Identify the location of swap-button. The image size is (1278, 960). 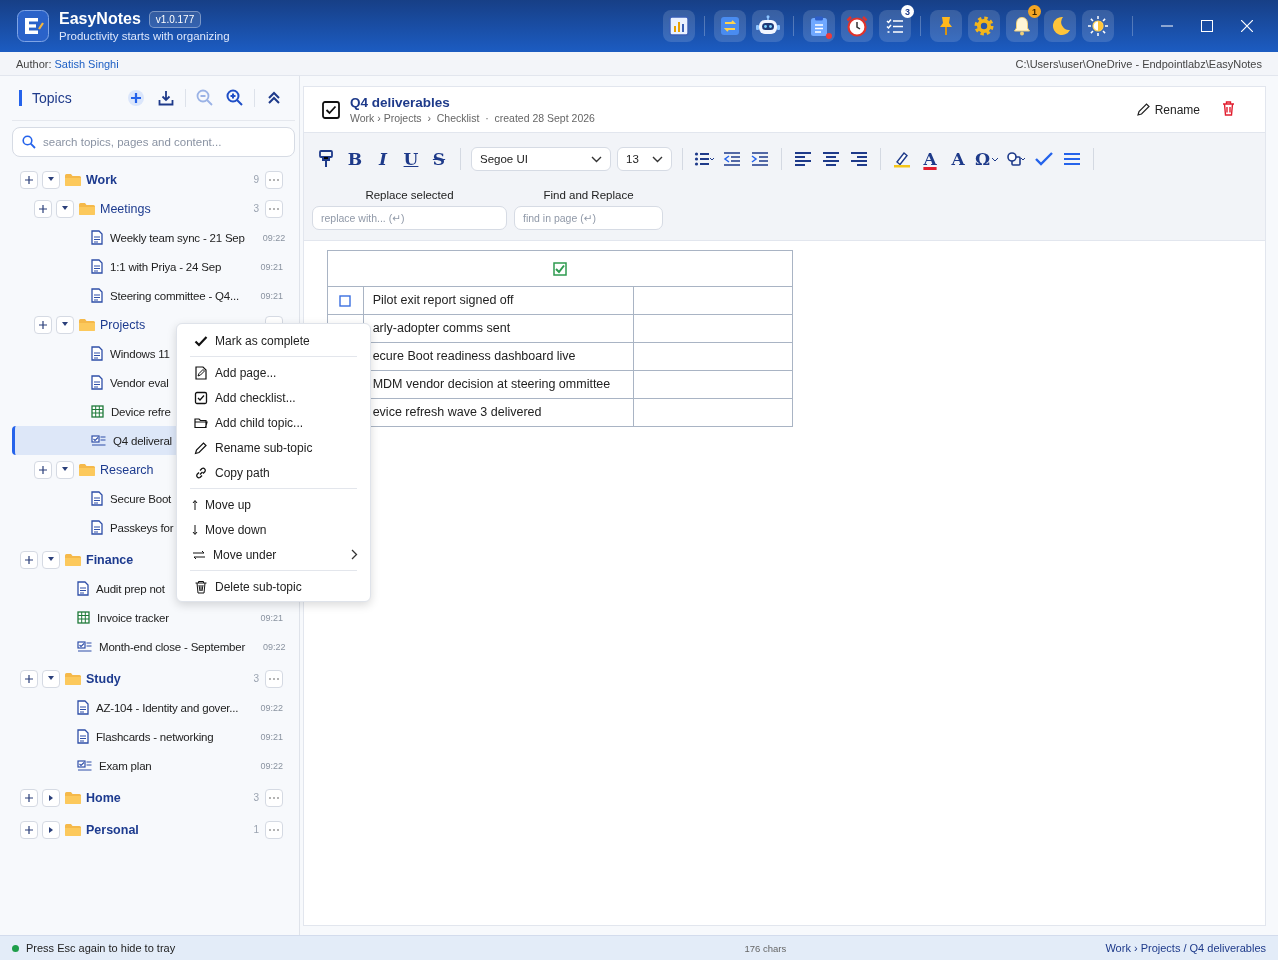
(730, 26).